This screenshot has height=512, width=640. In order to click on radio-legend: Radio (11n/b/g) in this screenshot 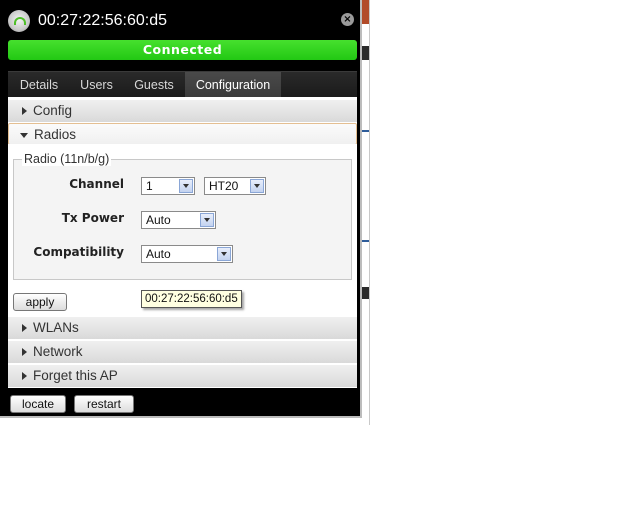, I will do `click(67, 159)`.